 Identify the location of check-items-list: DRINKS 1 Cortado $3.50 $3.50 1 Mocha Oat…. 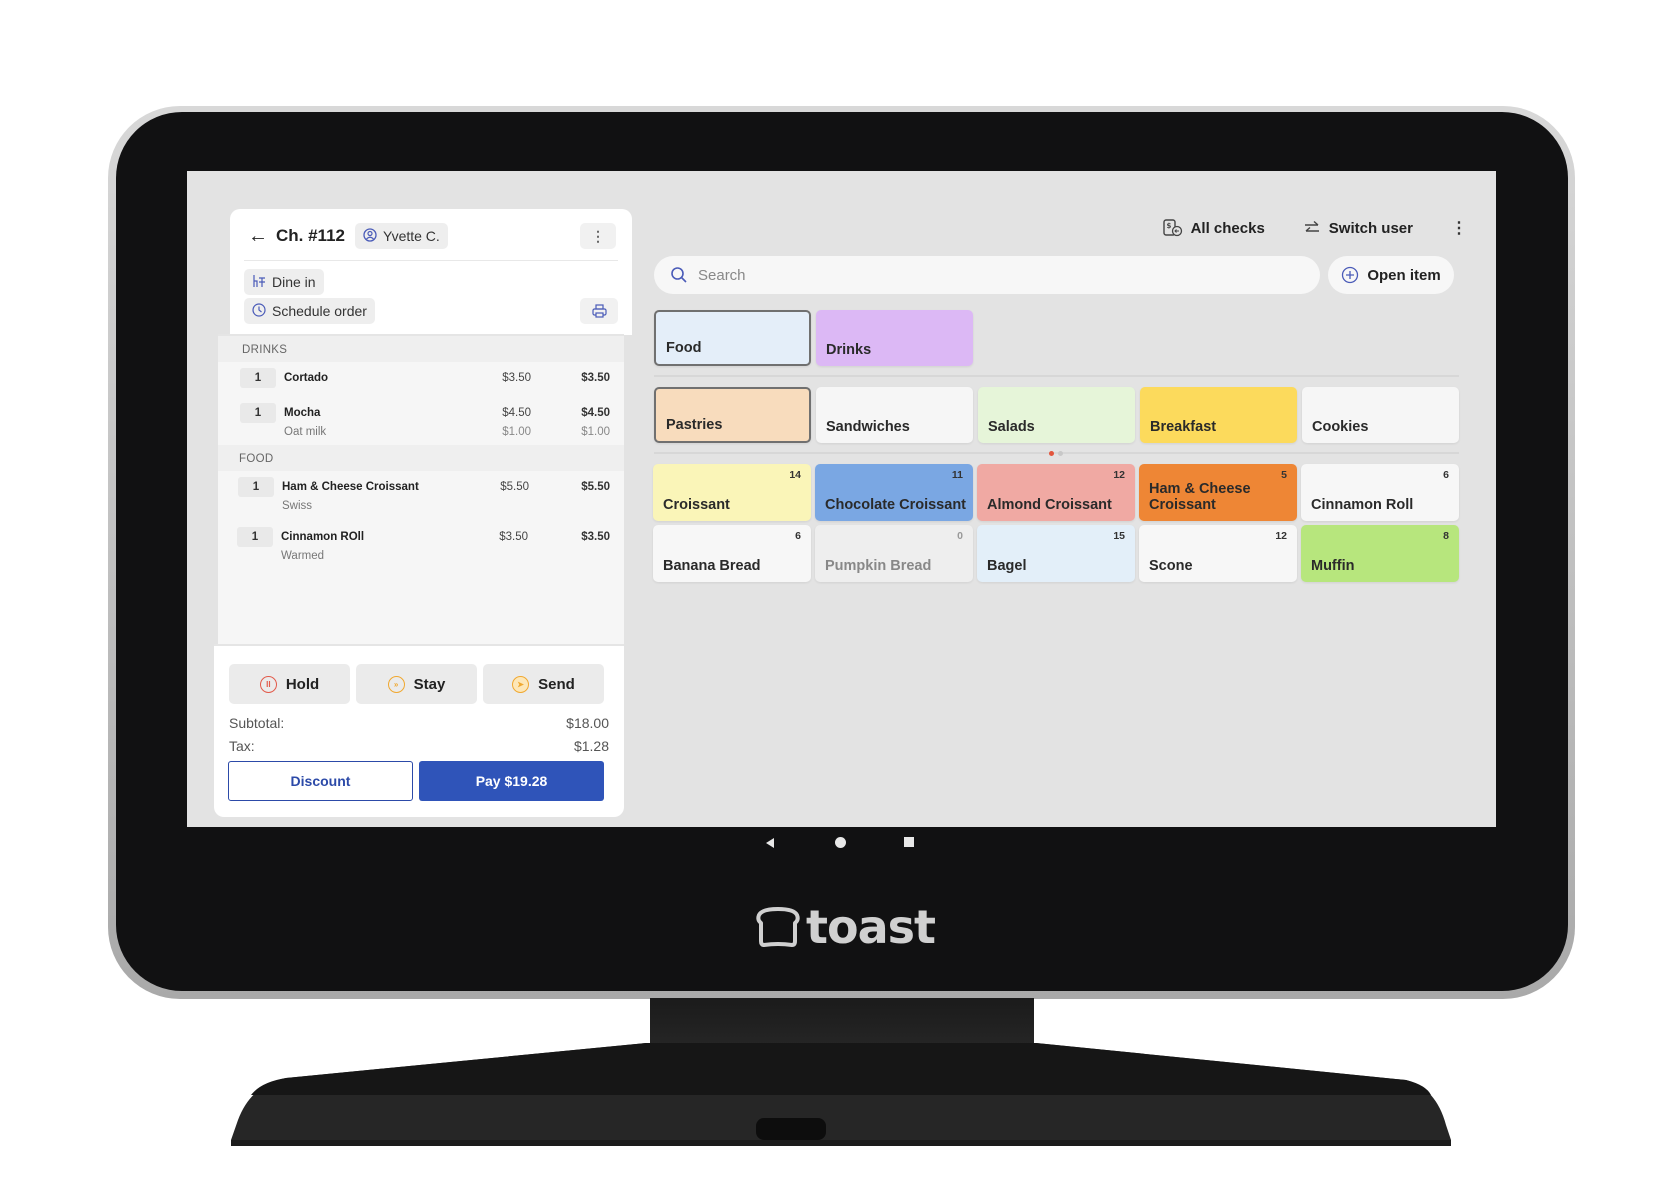
(421, 489).